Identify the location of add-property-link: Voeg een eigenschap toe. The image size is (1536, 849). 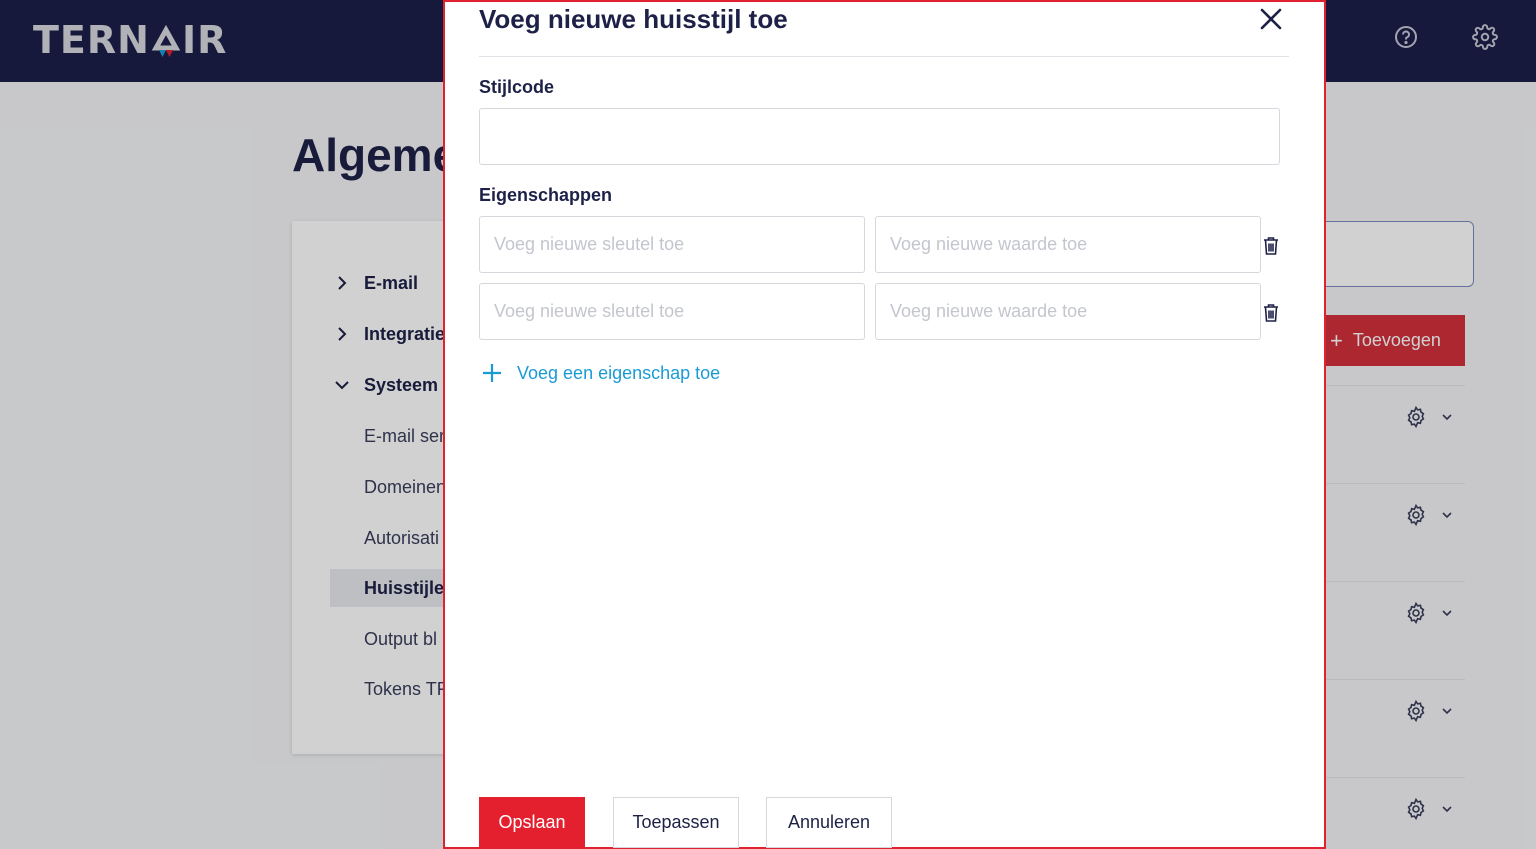
(600, 373).